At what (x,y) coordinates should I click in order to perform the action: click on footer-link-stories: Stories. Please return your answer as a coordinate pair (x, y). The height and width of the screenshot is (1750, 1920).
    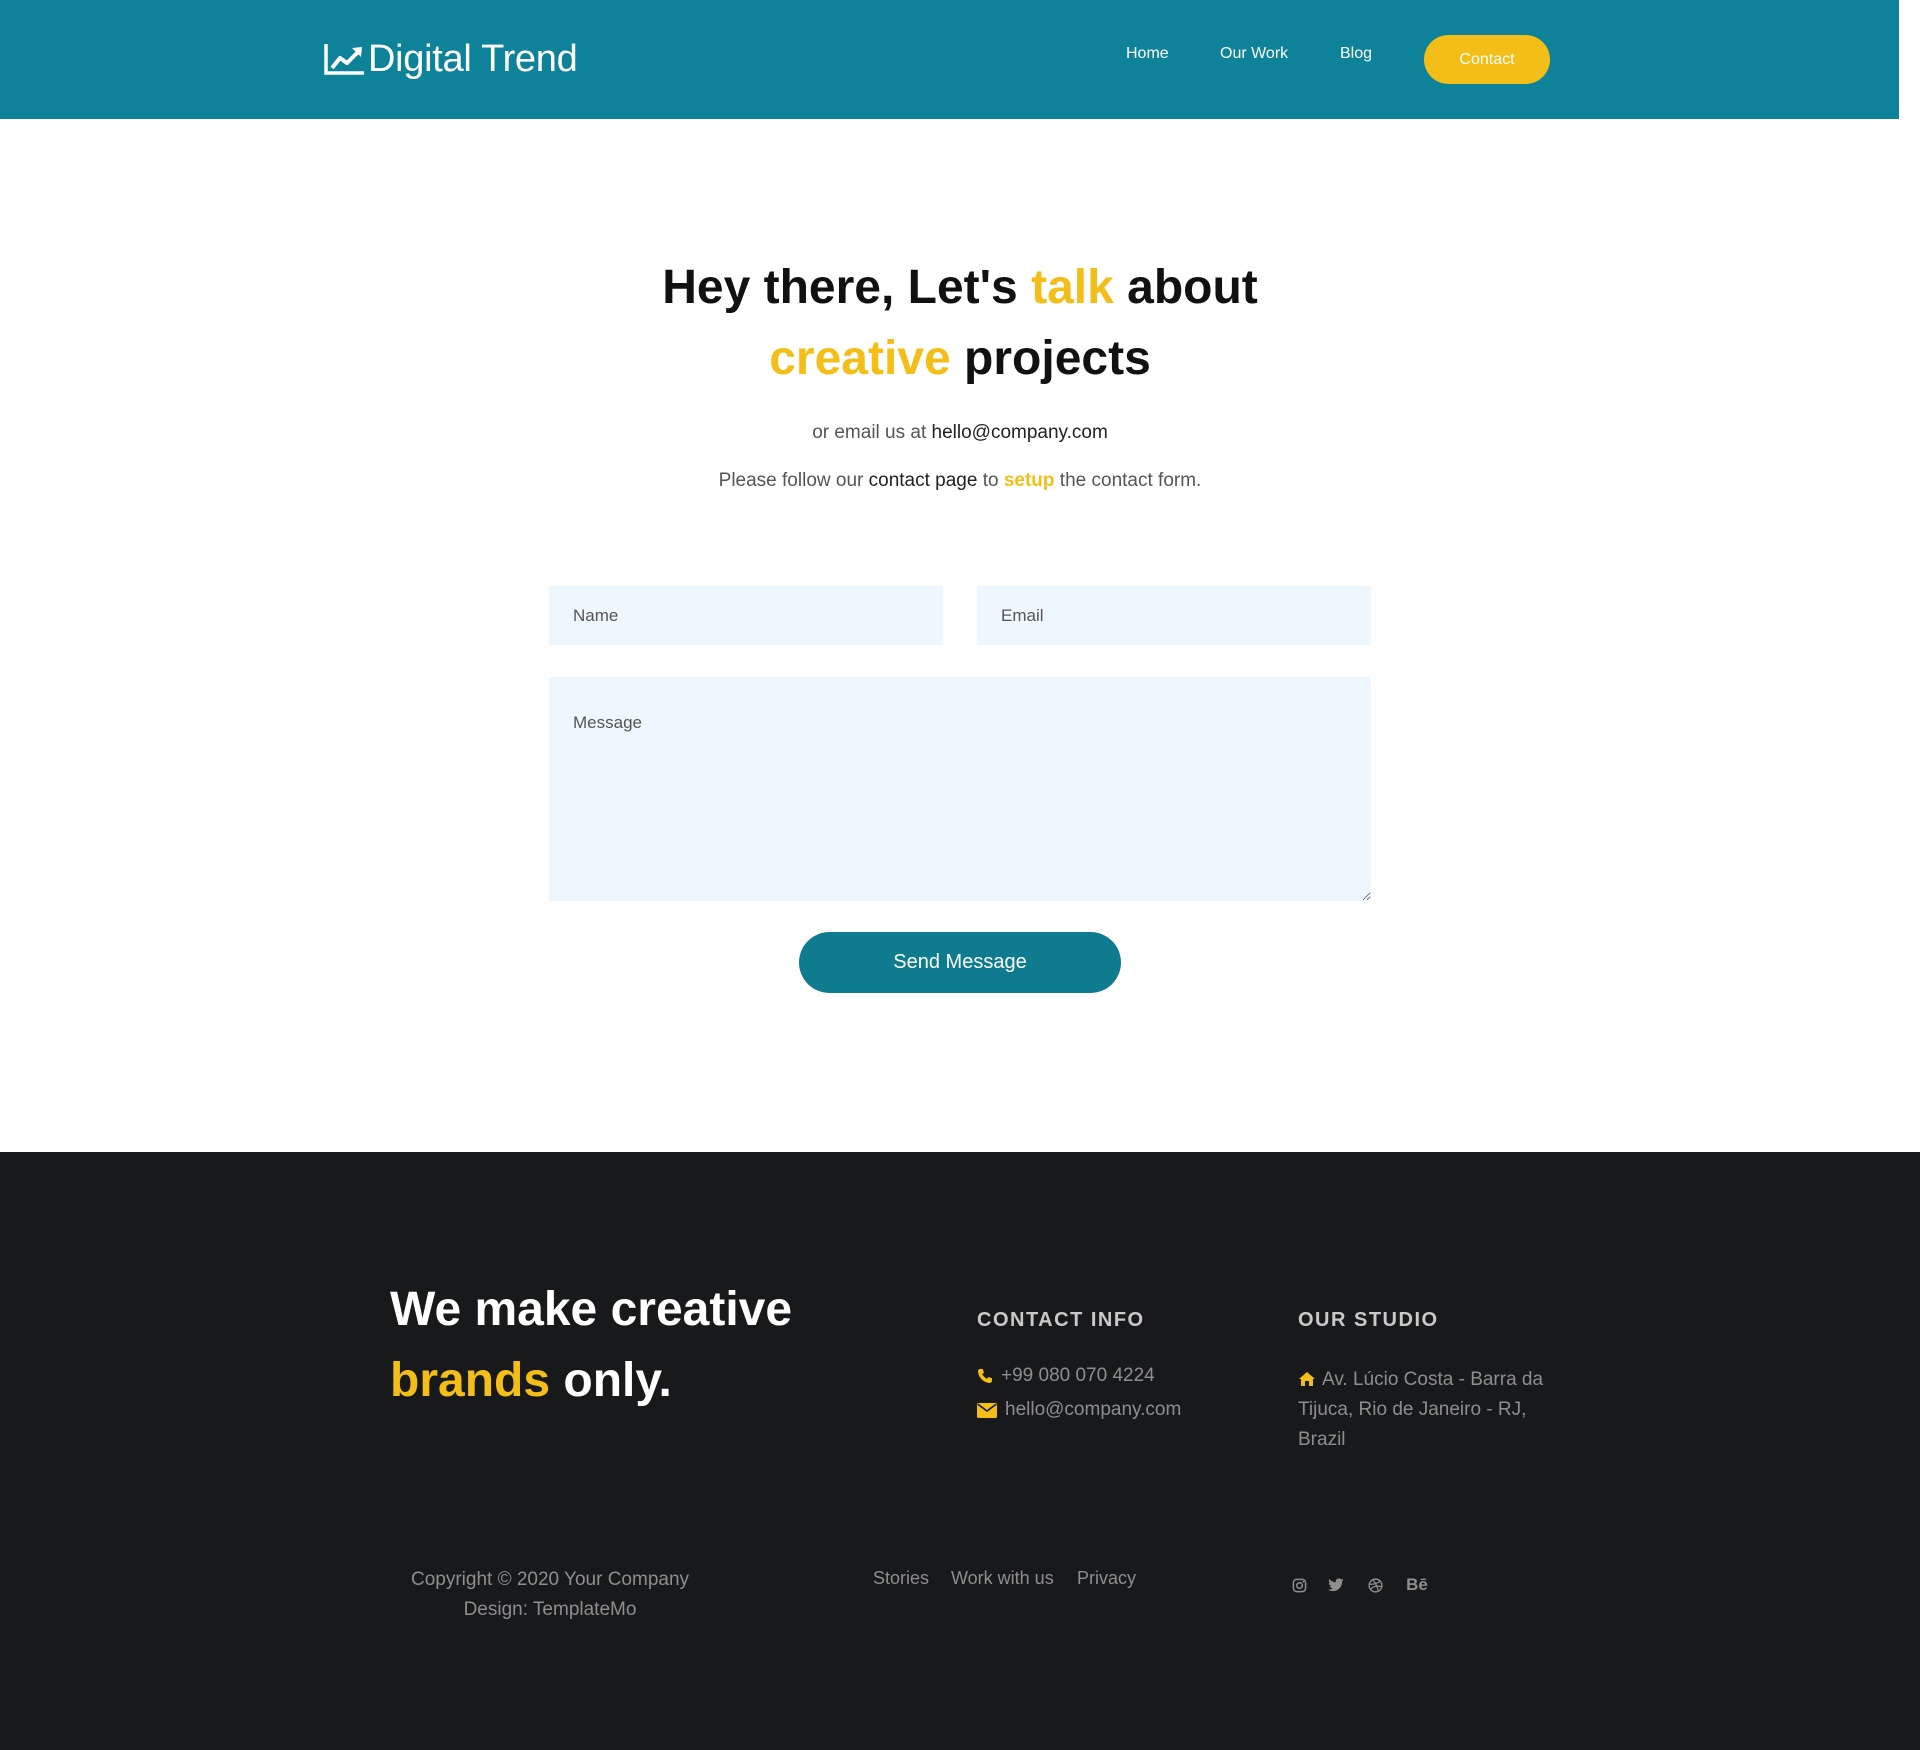
    Looking at the image, I should click on (901, 1578).